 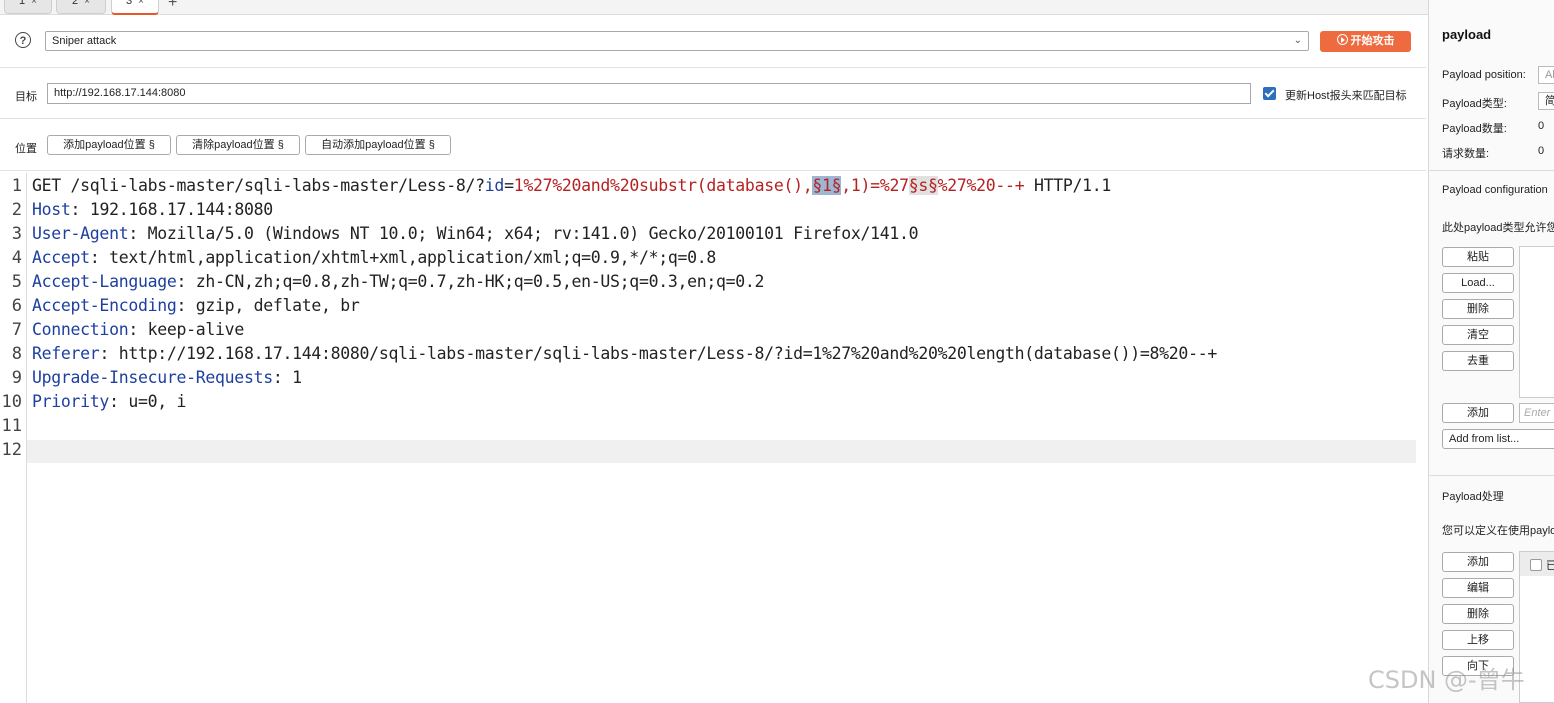 I want to click on positions-label: 位置, so click(x=26, y=149).